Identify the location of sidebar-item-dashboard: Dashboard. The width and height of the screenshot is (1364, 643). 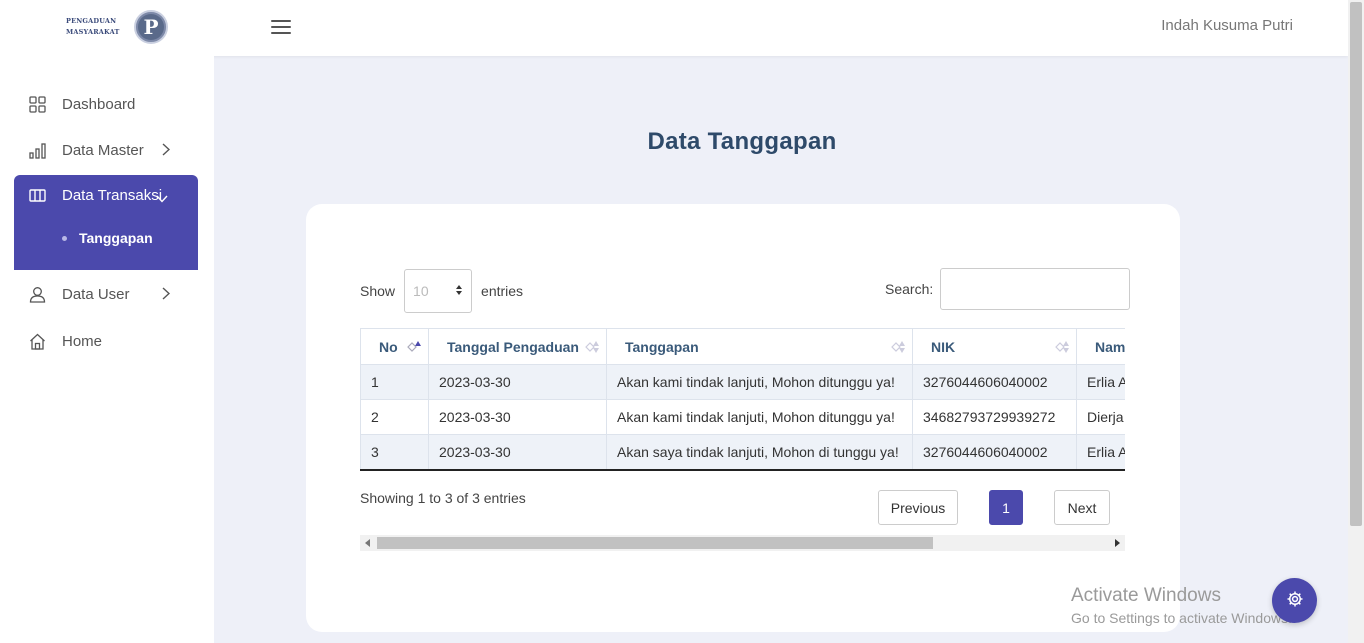
(106, 104).